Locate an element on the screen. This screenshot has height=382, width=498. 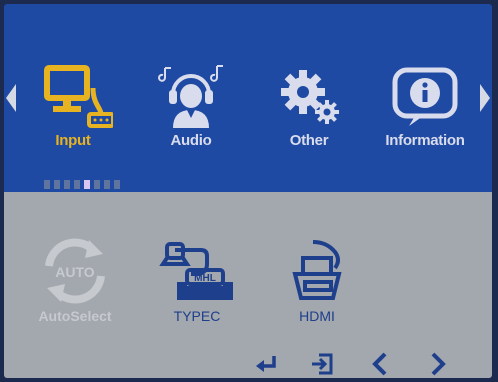
mhl-icon-text: MHL is located at coordinates (205, 278).